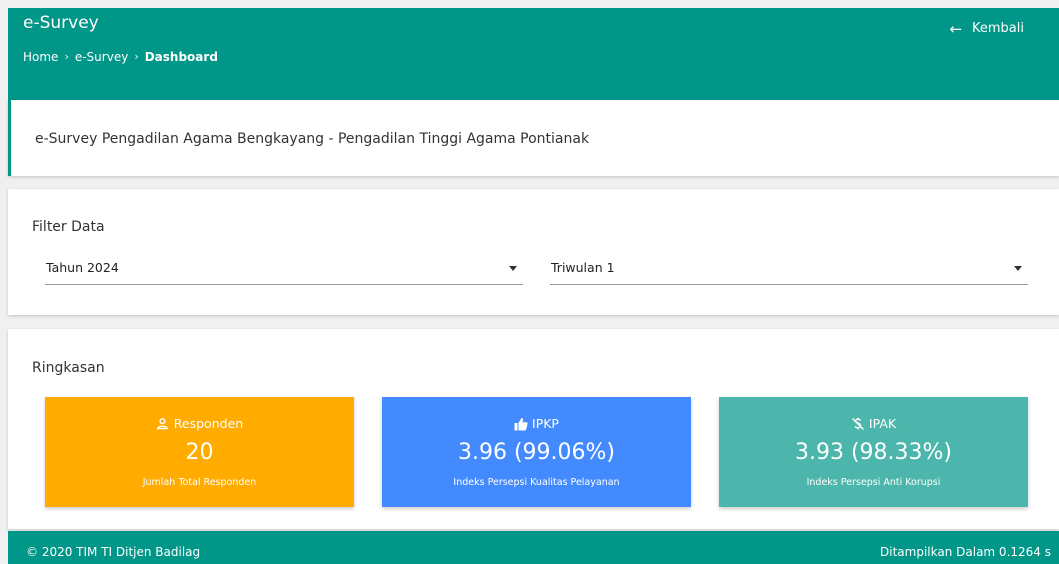 This screenshot has height=564, width=1059. Describe the element at coordinates (40, 57) in the screenshot. I see `breadcrumb-home: Home` at that location.